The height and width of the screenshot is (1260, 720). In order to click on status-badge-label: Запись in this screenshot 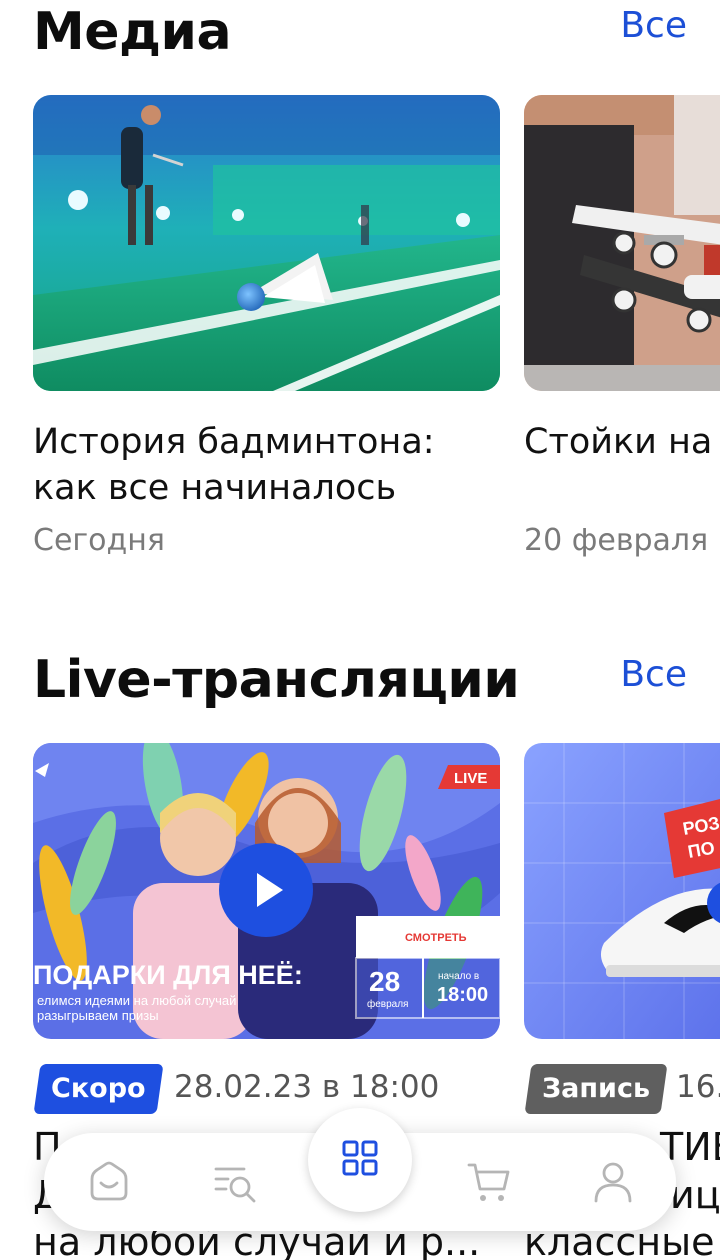, I will do `click(596, 1088)`.